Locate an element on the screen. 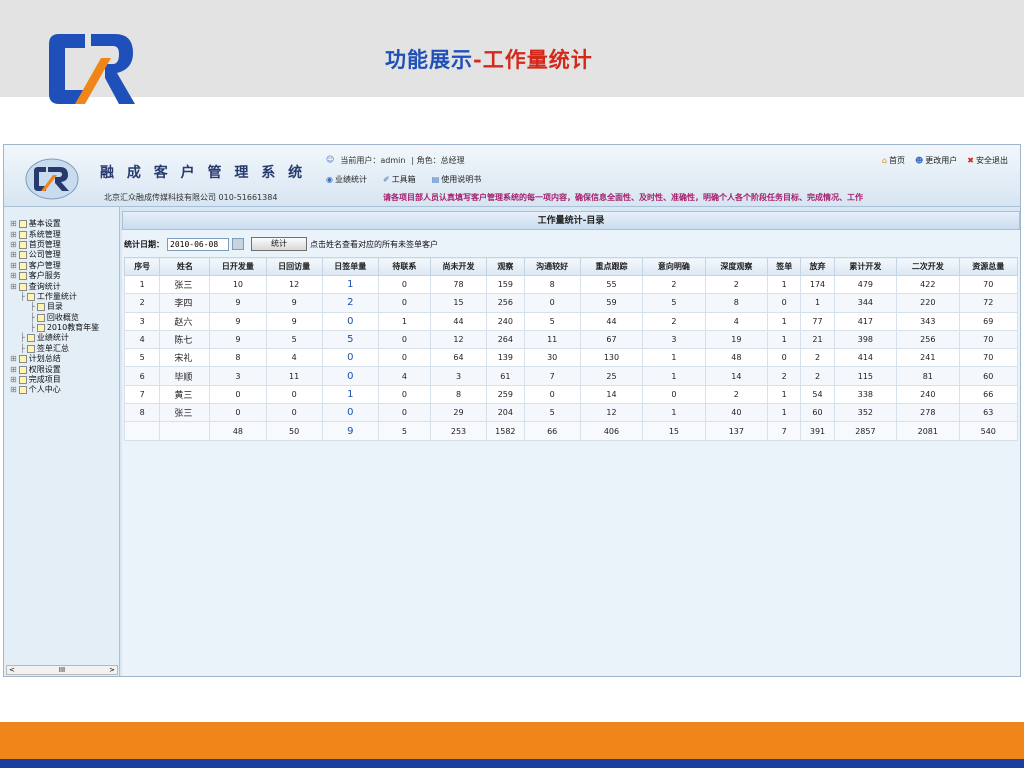  column-header: 重点跟踪 is located at coordinates (611, 266).